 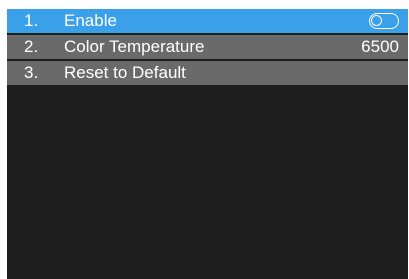 What do you see at coordinates (134, 46) in the screenshot?
I see `menu-item-label: Color Temperature` at bounding box center [134, 46].